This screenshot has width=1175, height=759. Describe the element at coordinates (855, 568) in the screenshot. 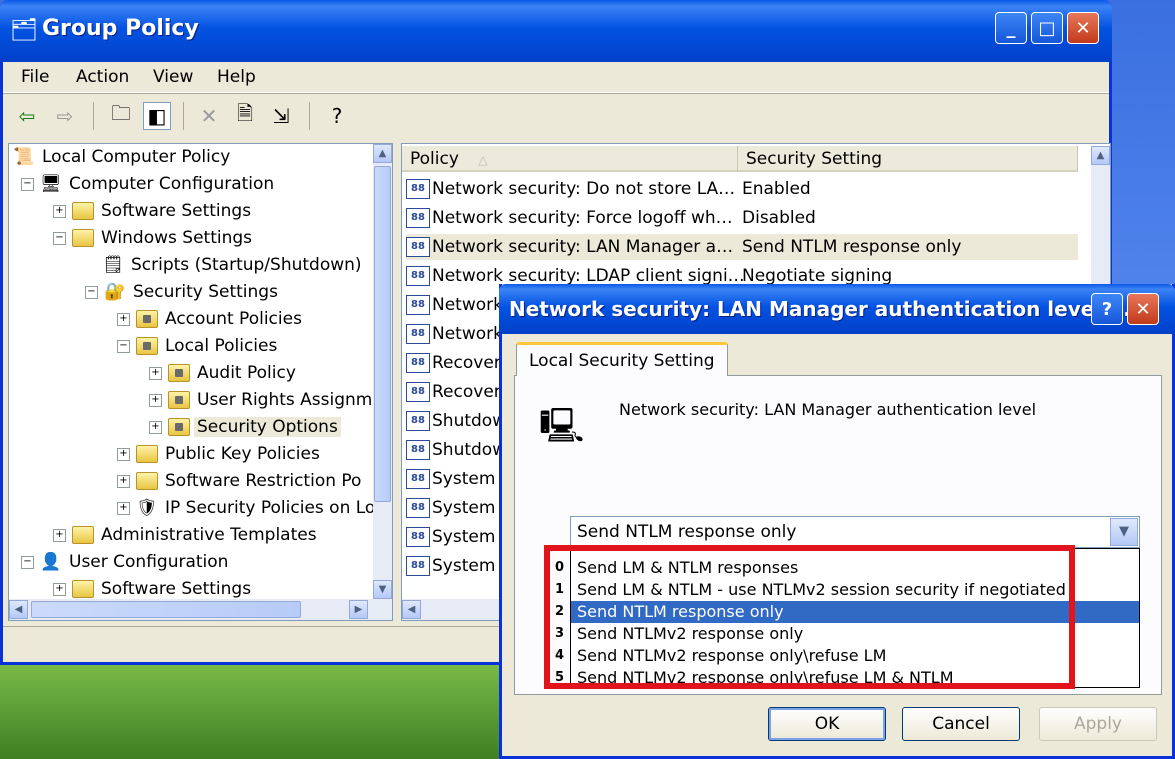

I see `option-0: Send LM & NTLM responses` at that location.